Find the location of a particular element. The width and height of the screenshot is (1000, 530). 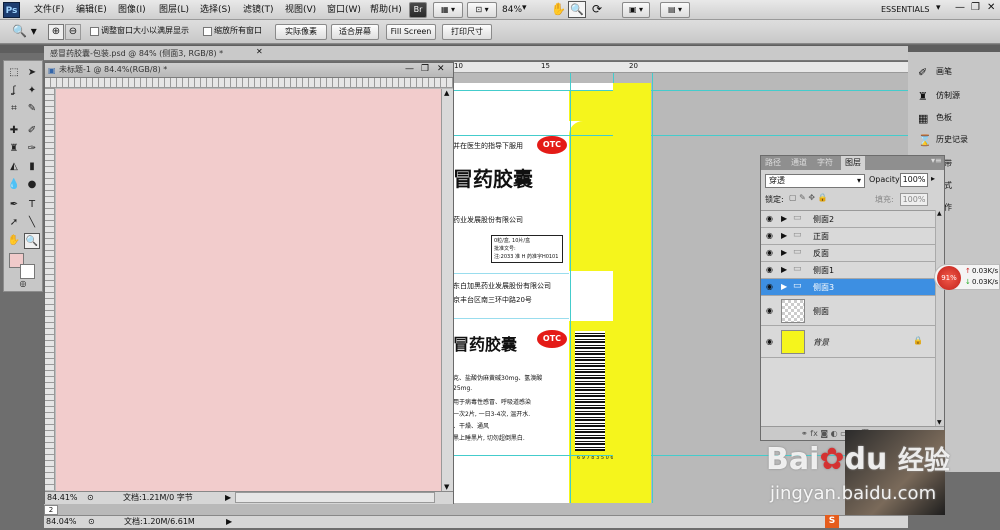

zoom-dropdown-icon: ▾ is located at coordinates (524, 8).